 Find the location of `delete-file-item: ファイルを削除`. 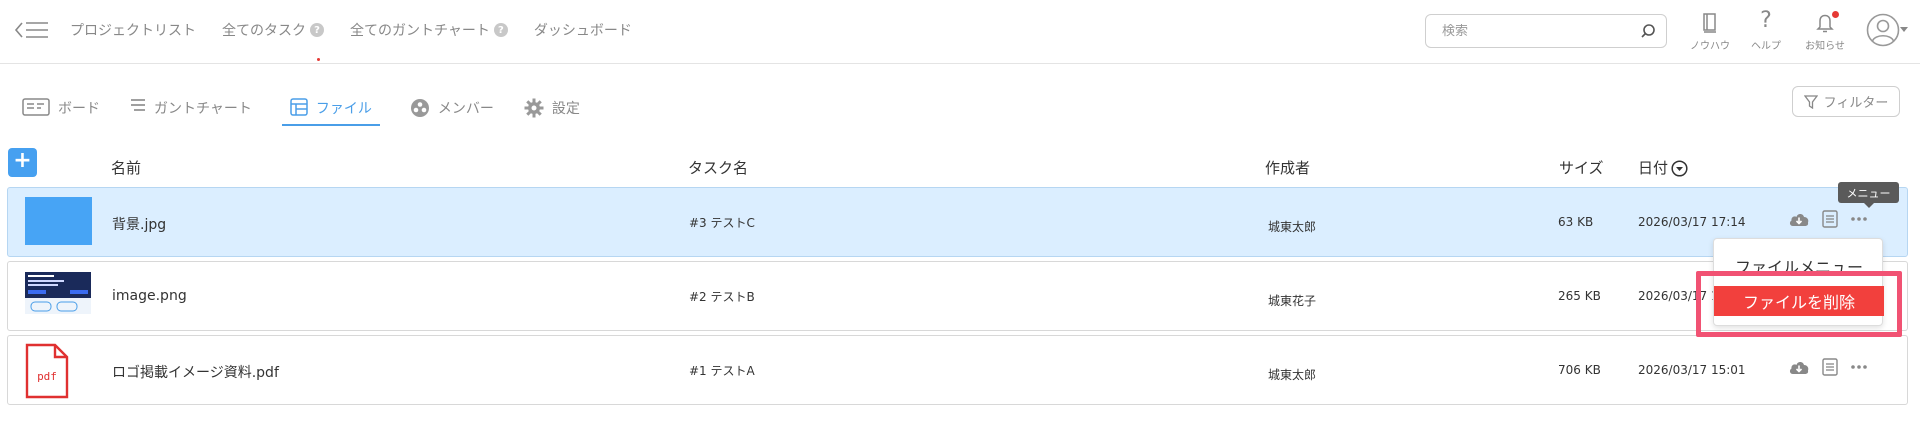

delete-file-item: ファイルを削除 is located at coordinates (1799, 301).